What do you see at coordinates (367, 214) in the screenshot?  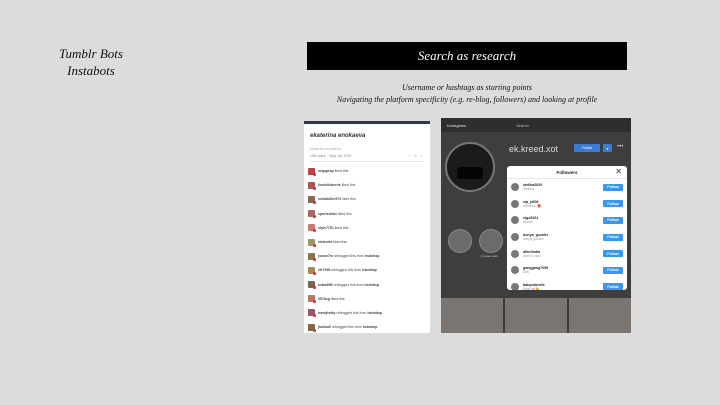 I see `tumblr-note-row: sporterluke liked this` at bounding box center [367, 214].